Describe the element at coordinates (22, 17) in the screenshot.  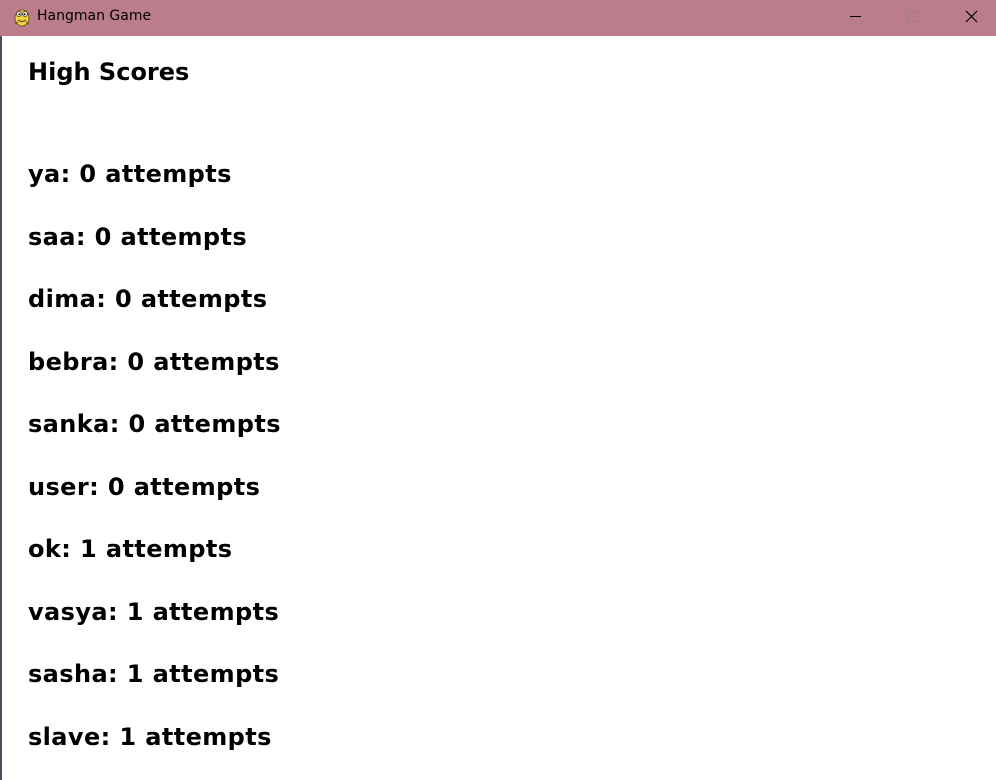
I see `pygame-snake-icon` at that location.